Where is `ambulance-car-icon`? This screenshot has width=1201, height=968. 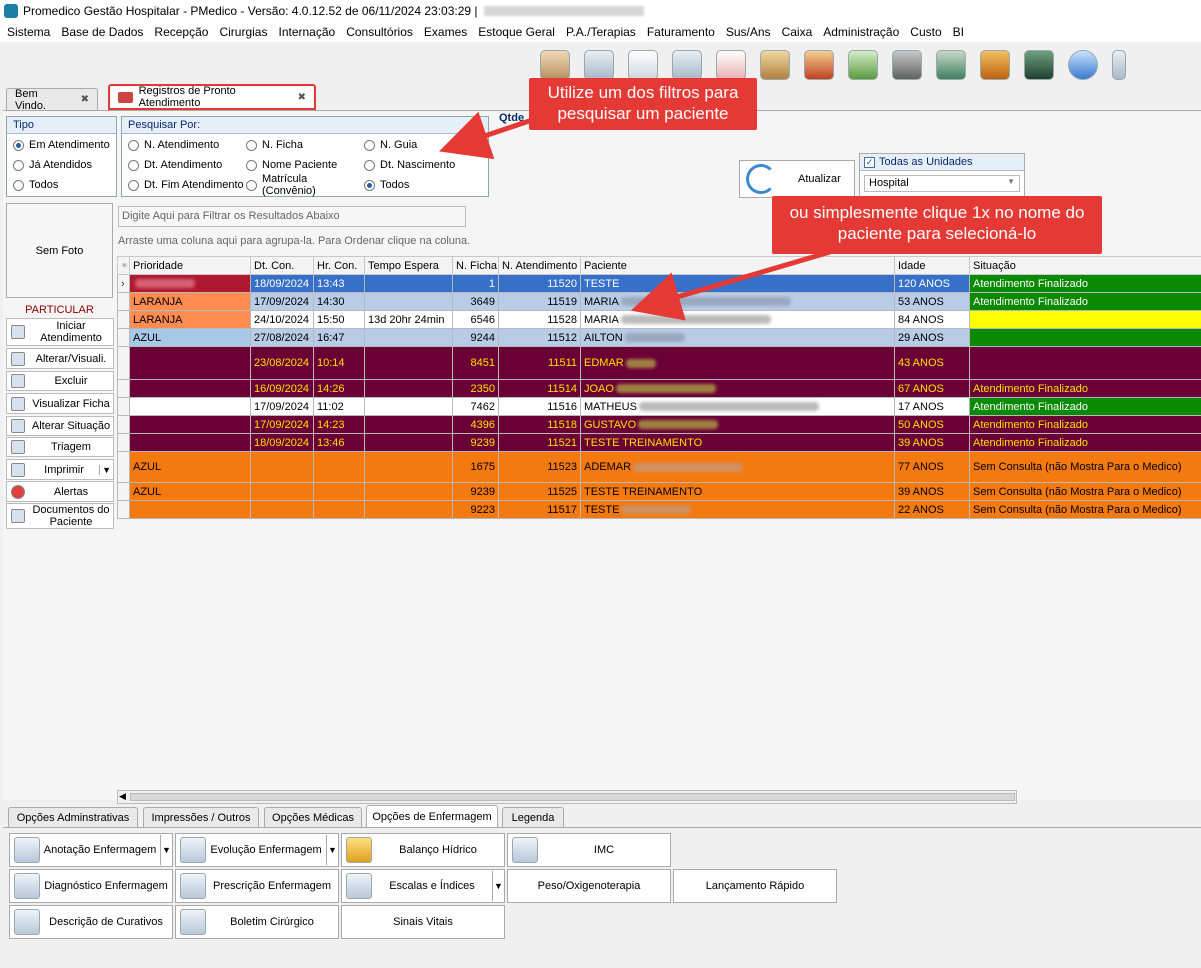 ambulance-car-icon is located at coordinates (687, 65).